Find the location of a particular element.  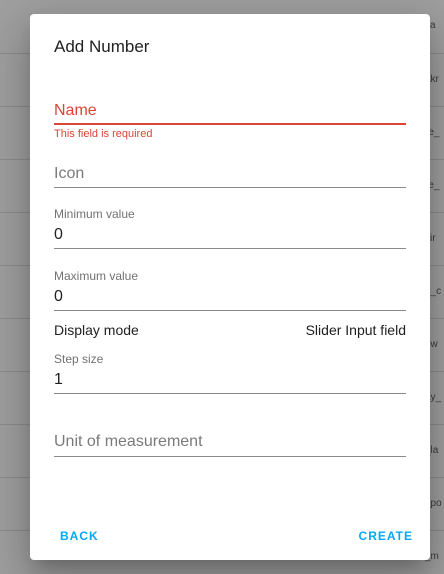

name-field-error: This field is required is located at coordinates (103, 134).